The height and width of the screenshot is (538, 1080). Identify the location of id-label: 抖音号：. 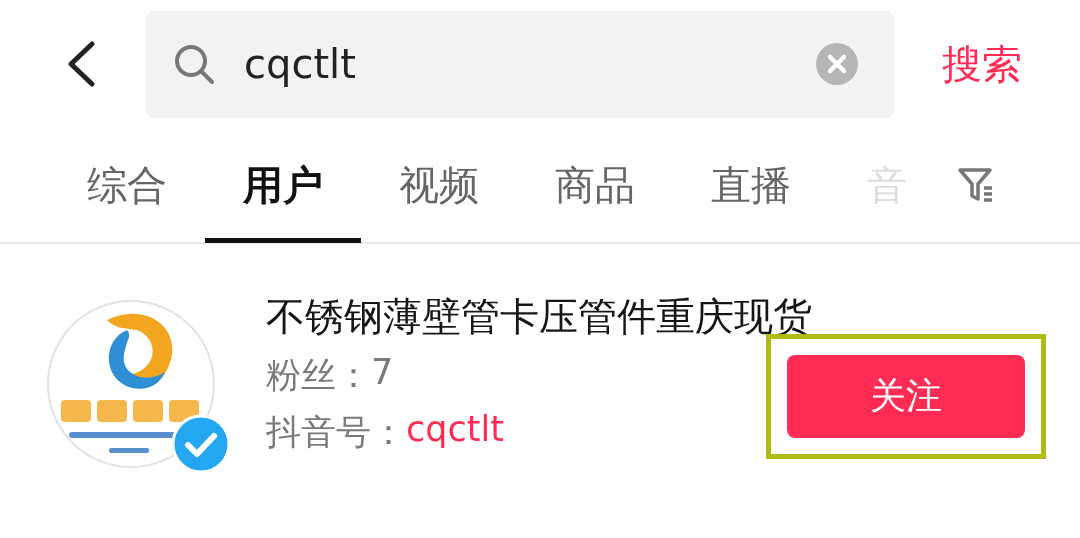
(336, 433).